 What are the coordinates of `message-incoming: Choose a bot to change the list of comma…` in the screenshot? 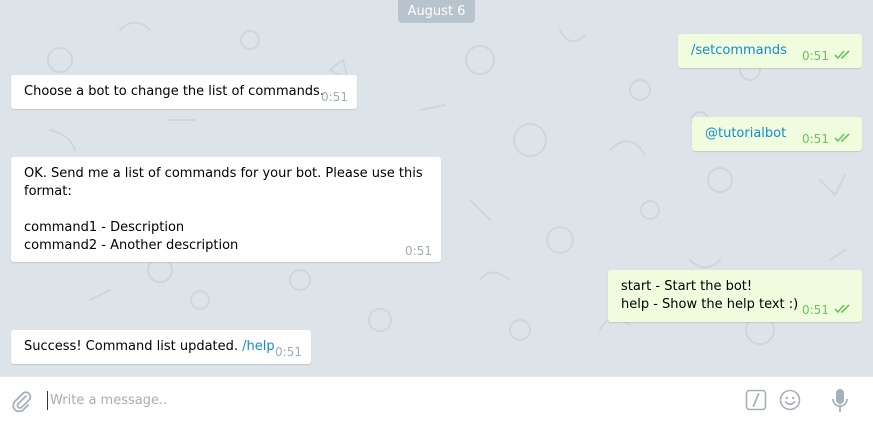 It's located at (184, 92).